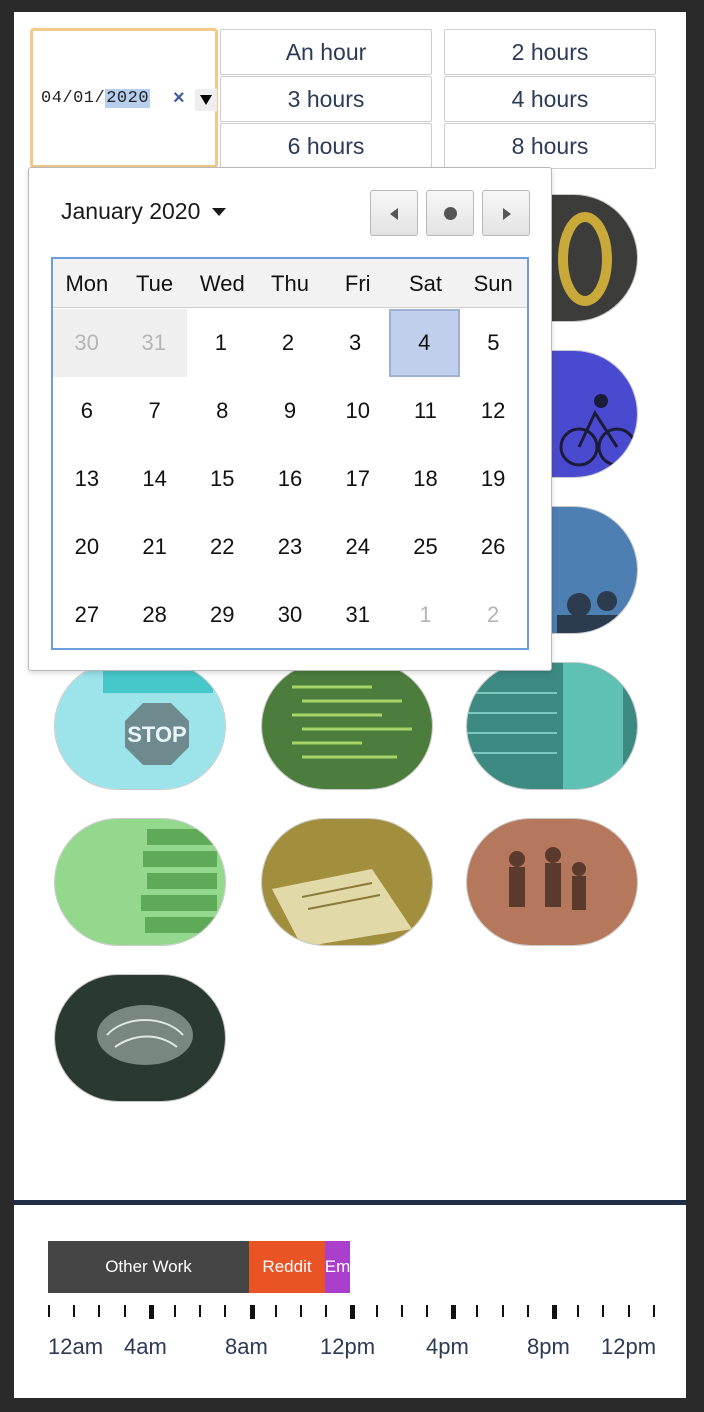 This screenshot has width=704, height=1412. What do you see at coordinates (222, 479) in the screenshot?
I see `calendar-day: 15` at bounding box center [222, 479].